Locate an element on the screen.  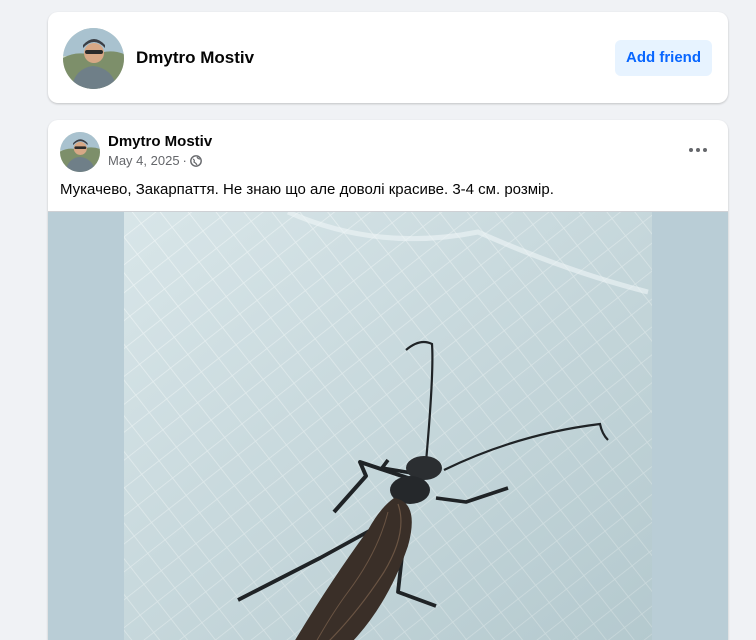
post-author-avatar is located at coordinates (80, 152).